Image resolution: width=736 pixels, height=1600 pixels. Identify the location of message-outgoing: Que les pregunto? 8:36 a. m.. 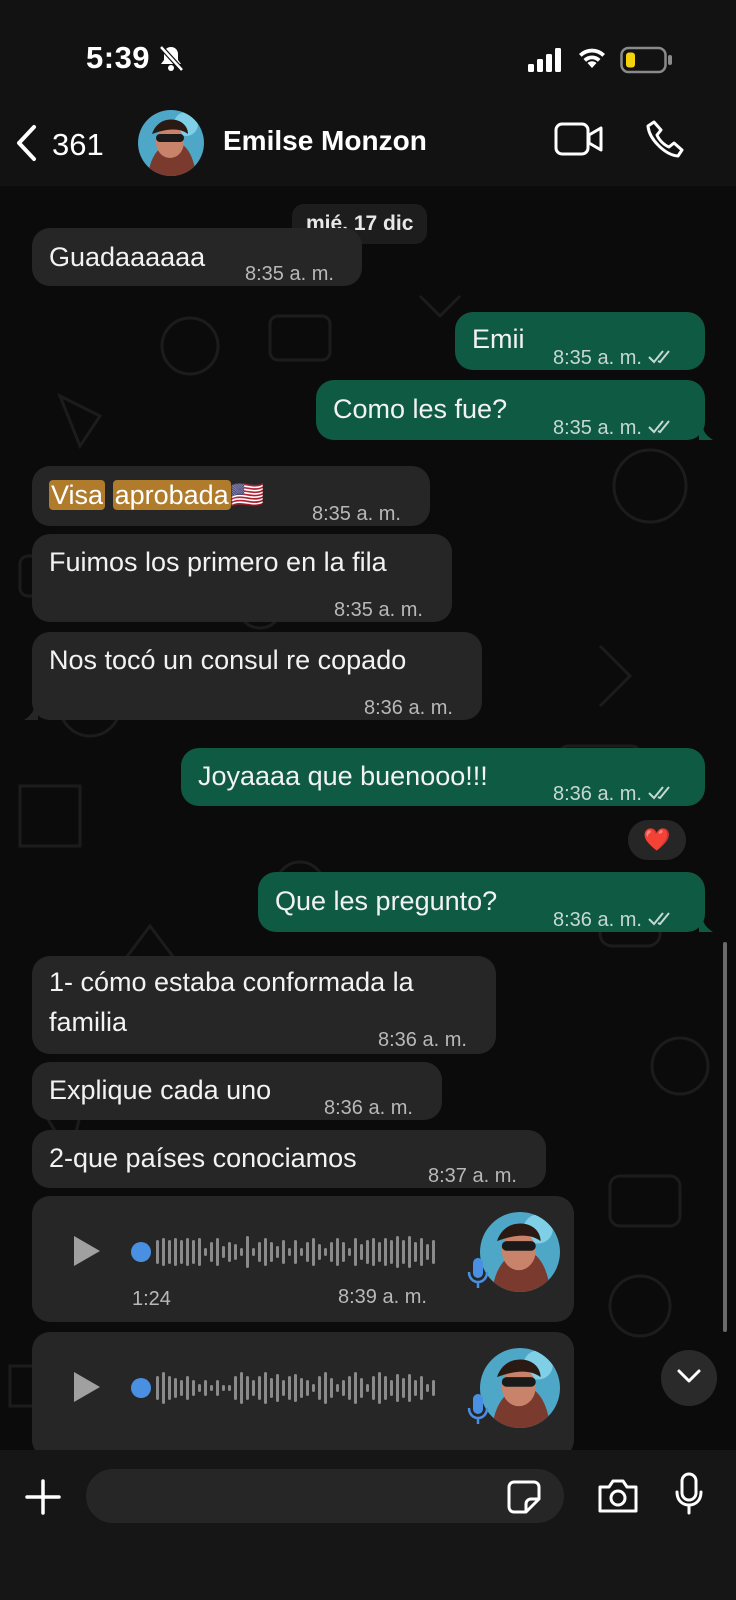
(485, 902).